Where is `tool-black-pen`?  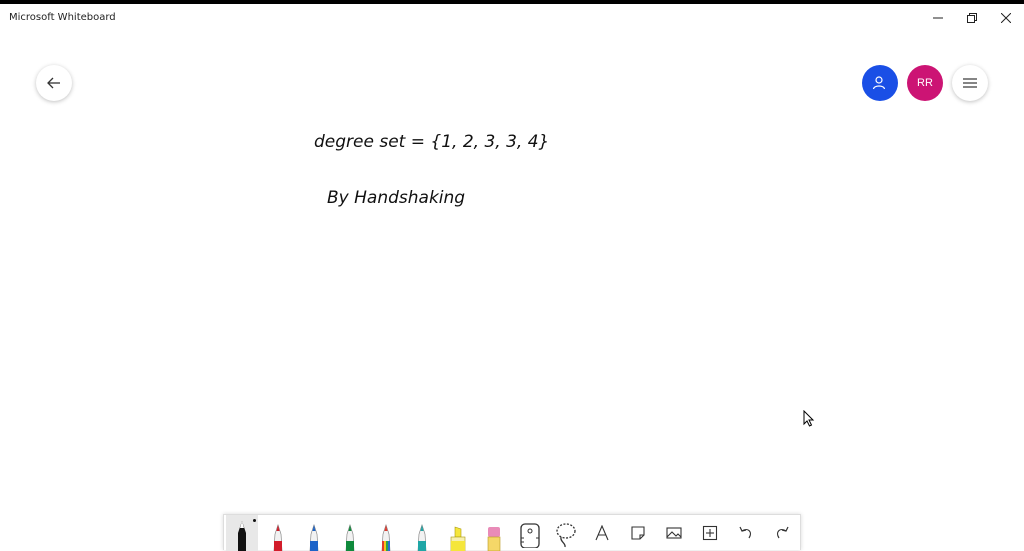
tool-black-pen is located at coordinates (242, 533).